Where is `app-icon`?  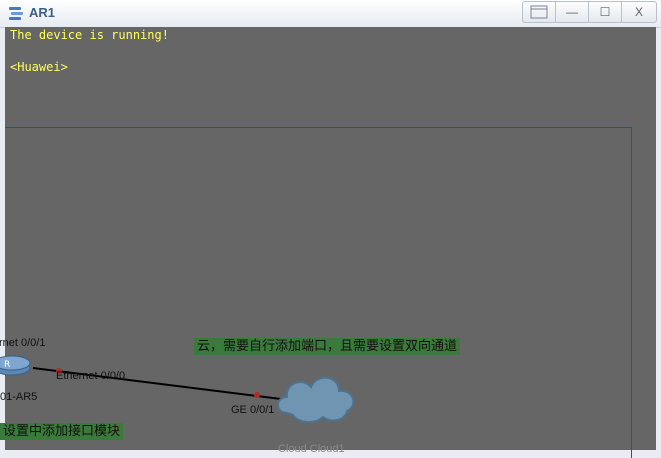 app-icon is located at coordinates (16, 13).